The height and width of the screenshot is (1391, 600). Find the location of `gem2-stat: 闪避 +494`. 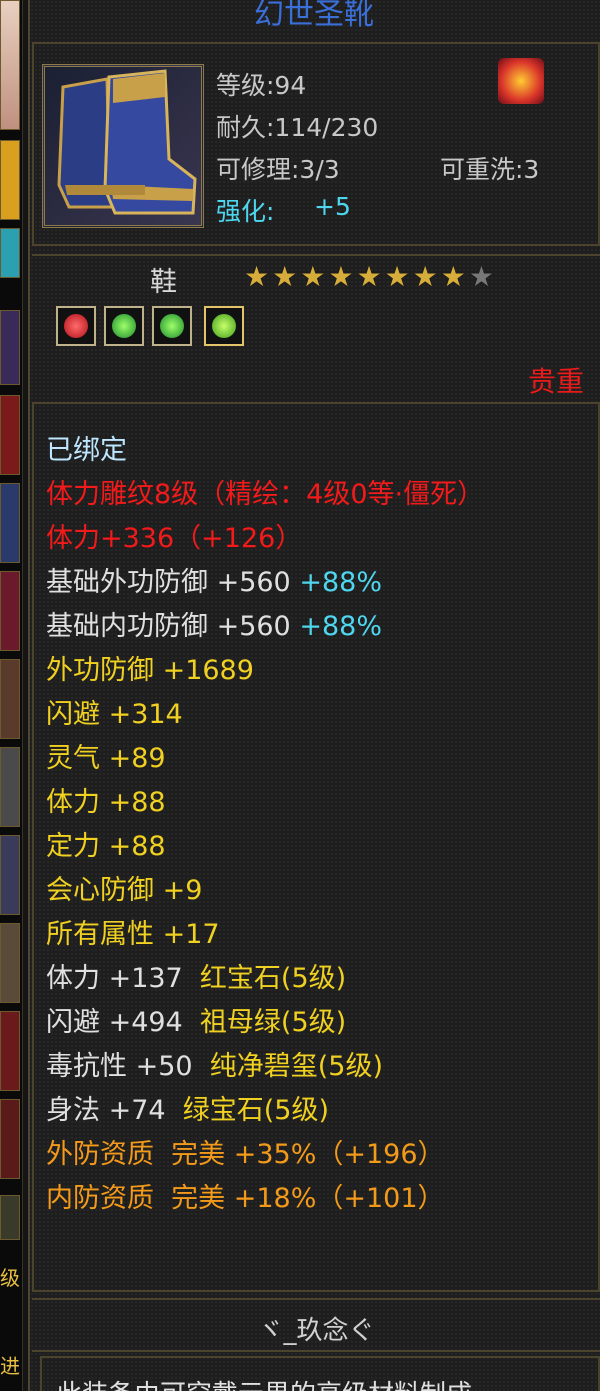

gem2-stat: 闪避 +494 is located at coordinates (114, 1022).